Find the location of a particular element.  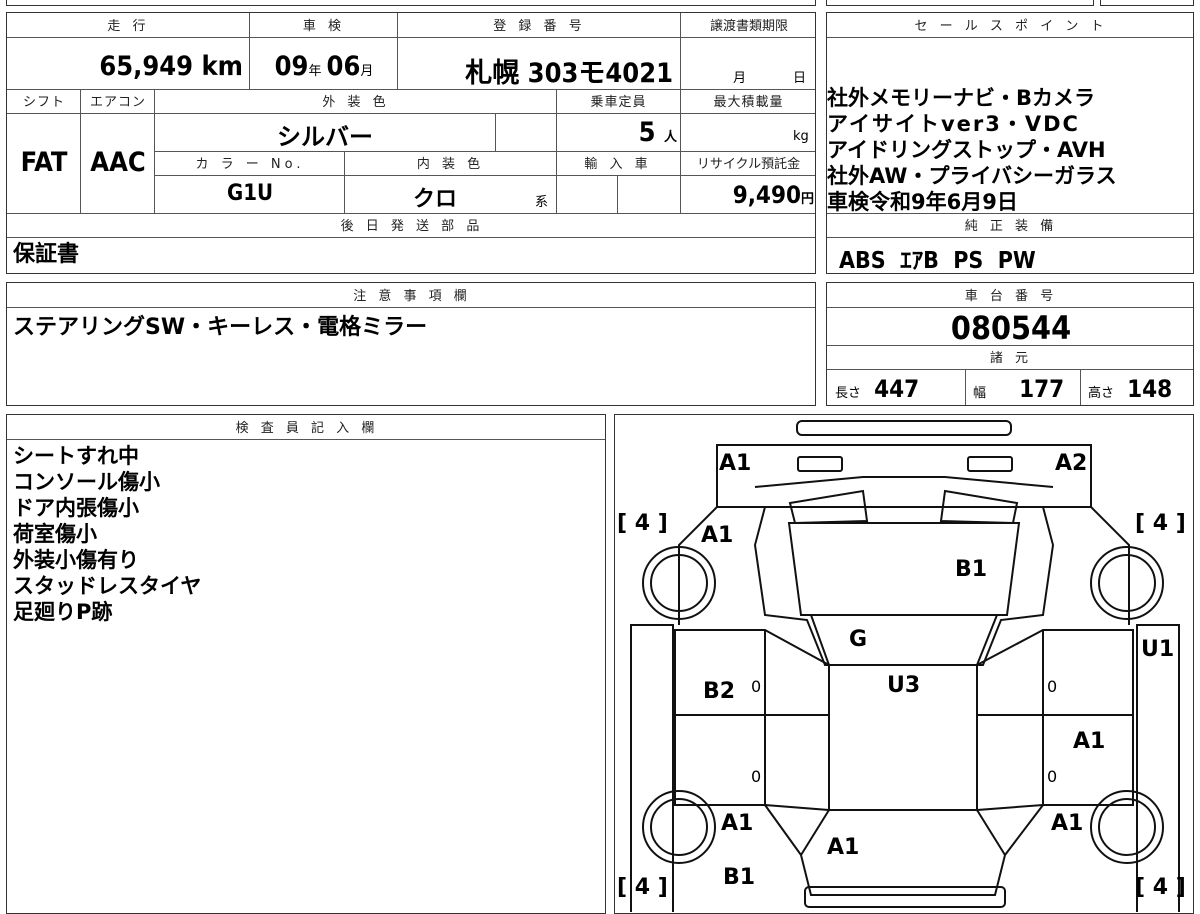

tire-tread-br: [ 4 ] is located at coordinates (1160, 887).